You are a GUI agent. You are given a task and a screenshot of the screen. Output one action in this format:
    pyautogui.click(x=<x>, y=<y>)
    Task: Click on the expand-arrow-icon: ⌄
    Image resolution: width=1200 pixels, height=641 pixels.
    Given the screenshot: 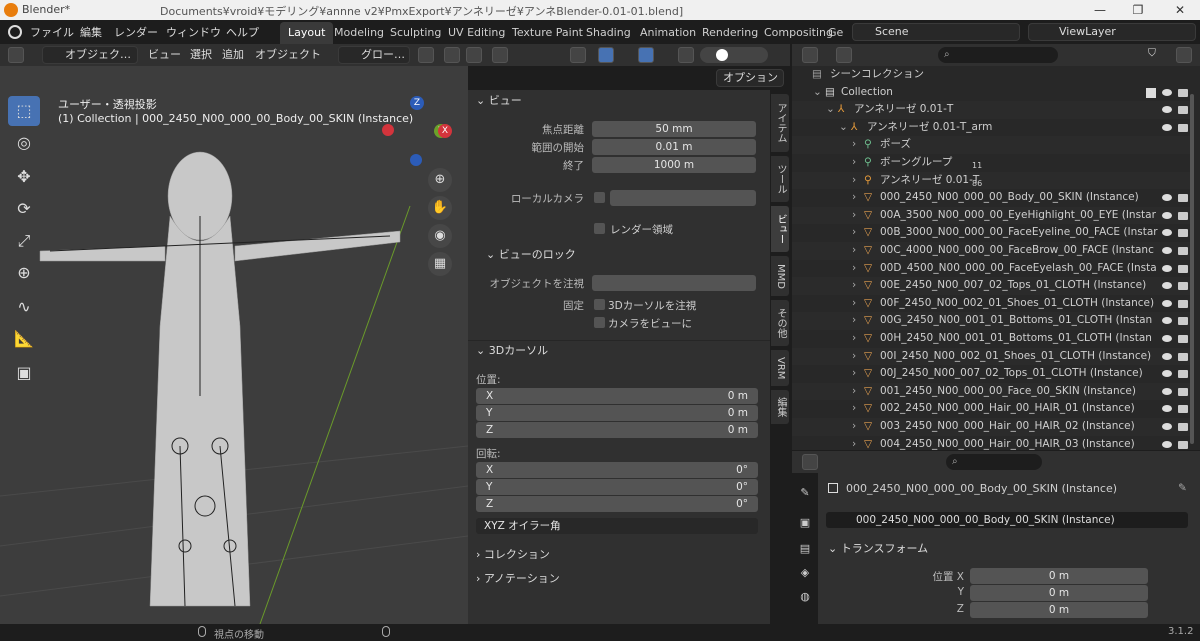 What is the action you would take?
    pyautogui.click(x=830, y=110)
    